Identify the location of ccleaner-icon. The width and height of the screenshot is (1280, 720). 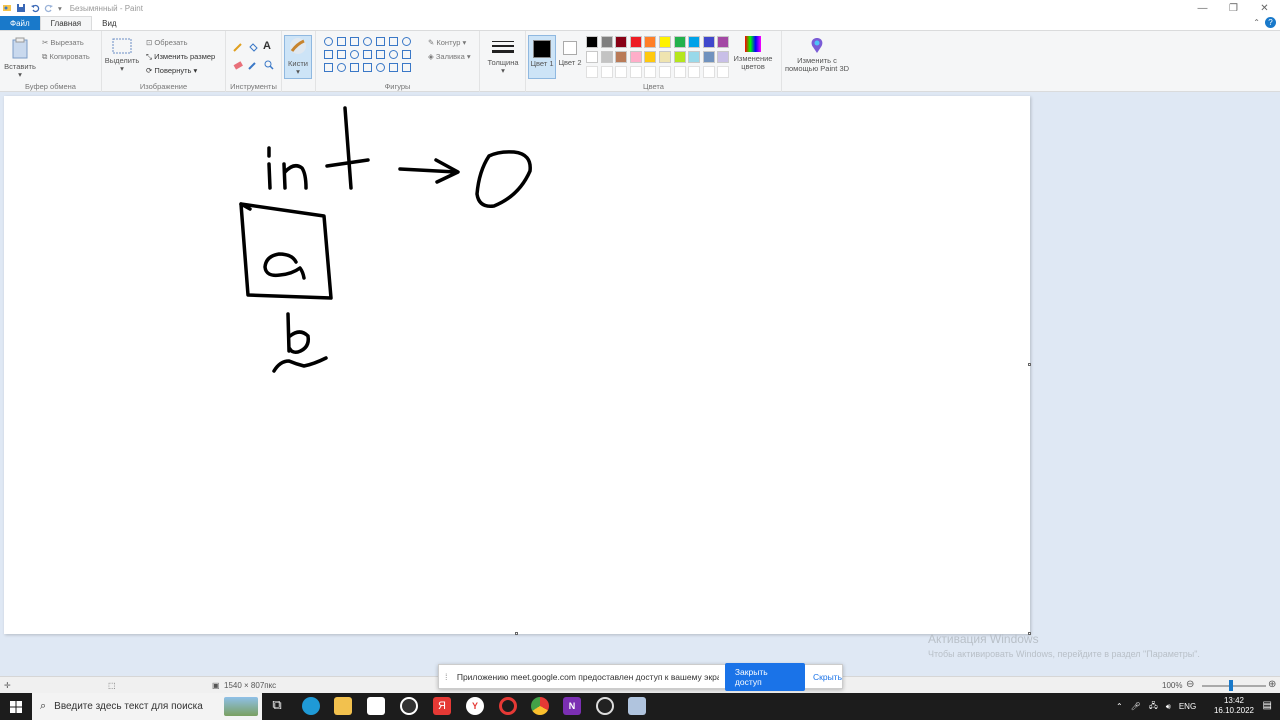
(409, 706).